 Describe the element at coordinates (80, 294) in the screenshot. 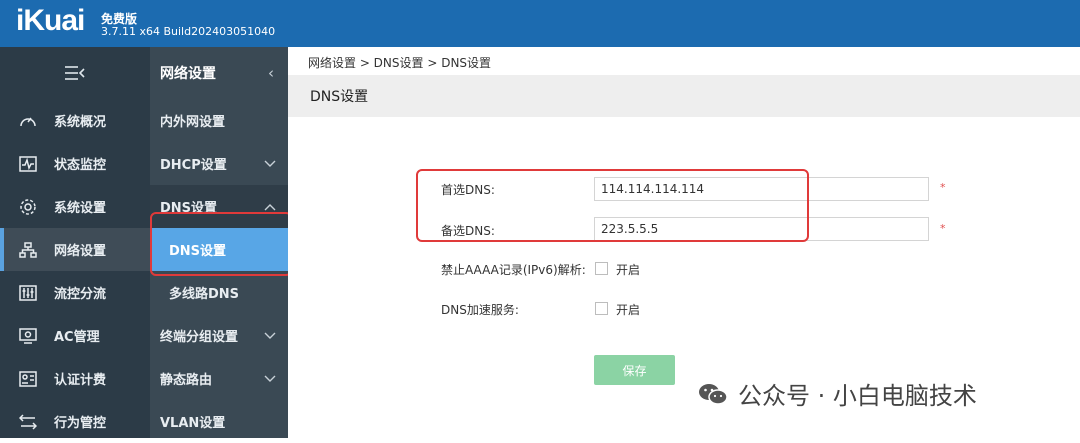

I see `sidebar-item-label: 流控分流` at that location.